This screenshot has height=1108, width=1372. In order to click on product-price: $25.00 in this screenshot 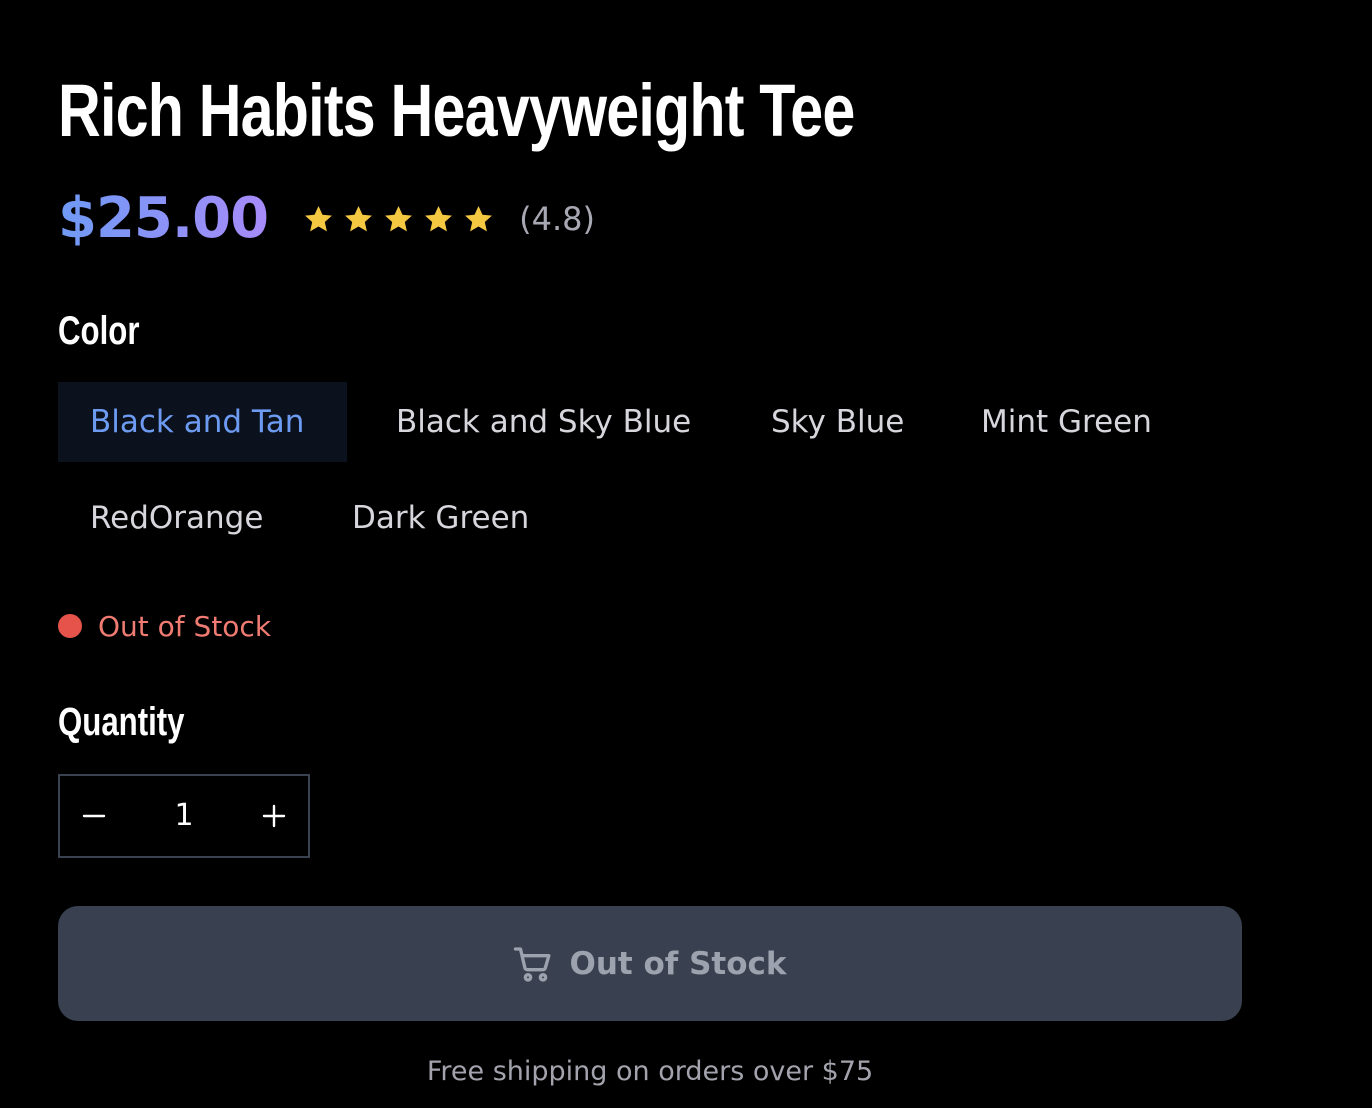, I will do `click(163, 219)`.